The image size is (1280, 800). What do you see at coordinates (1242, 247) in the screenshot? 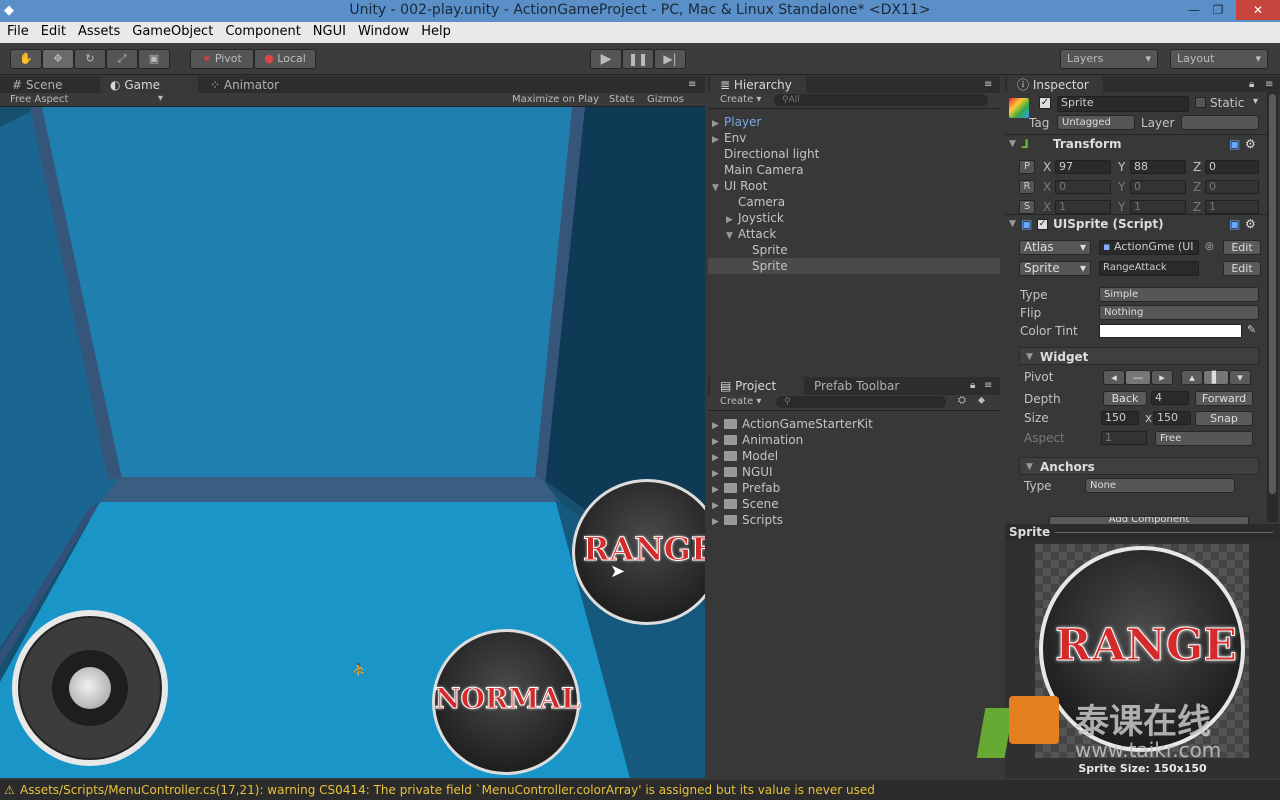
I see `atlas-edit-button: Edit` at bounding box center [1242, 247].